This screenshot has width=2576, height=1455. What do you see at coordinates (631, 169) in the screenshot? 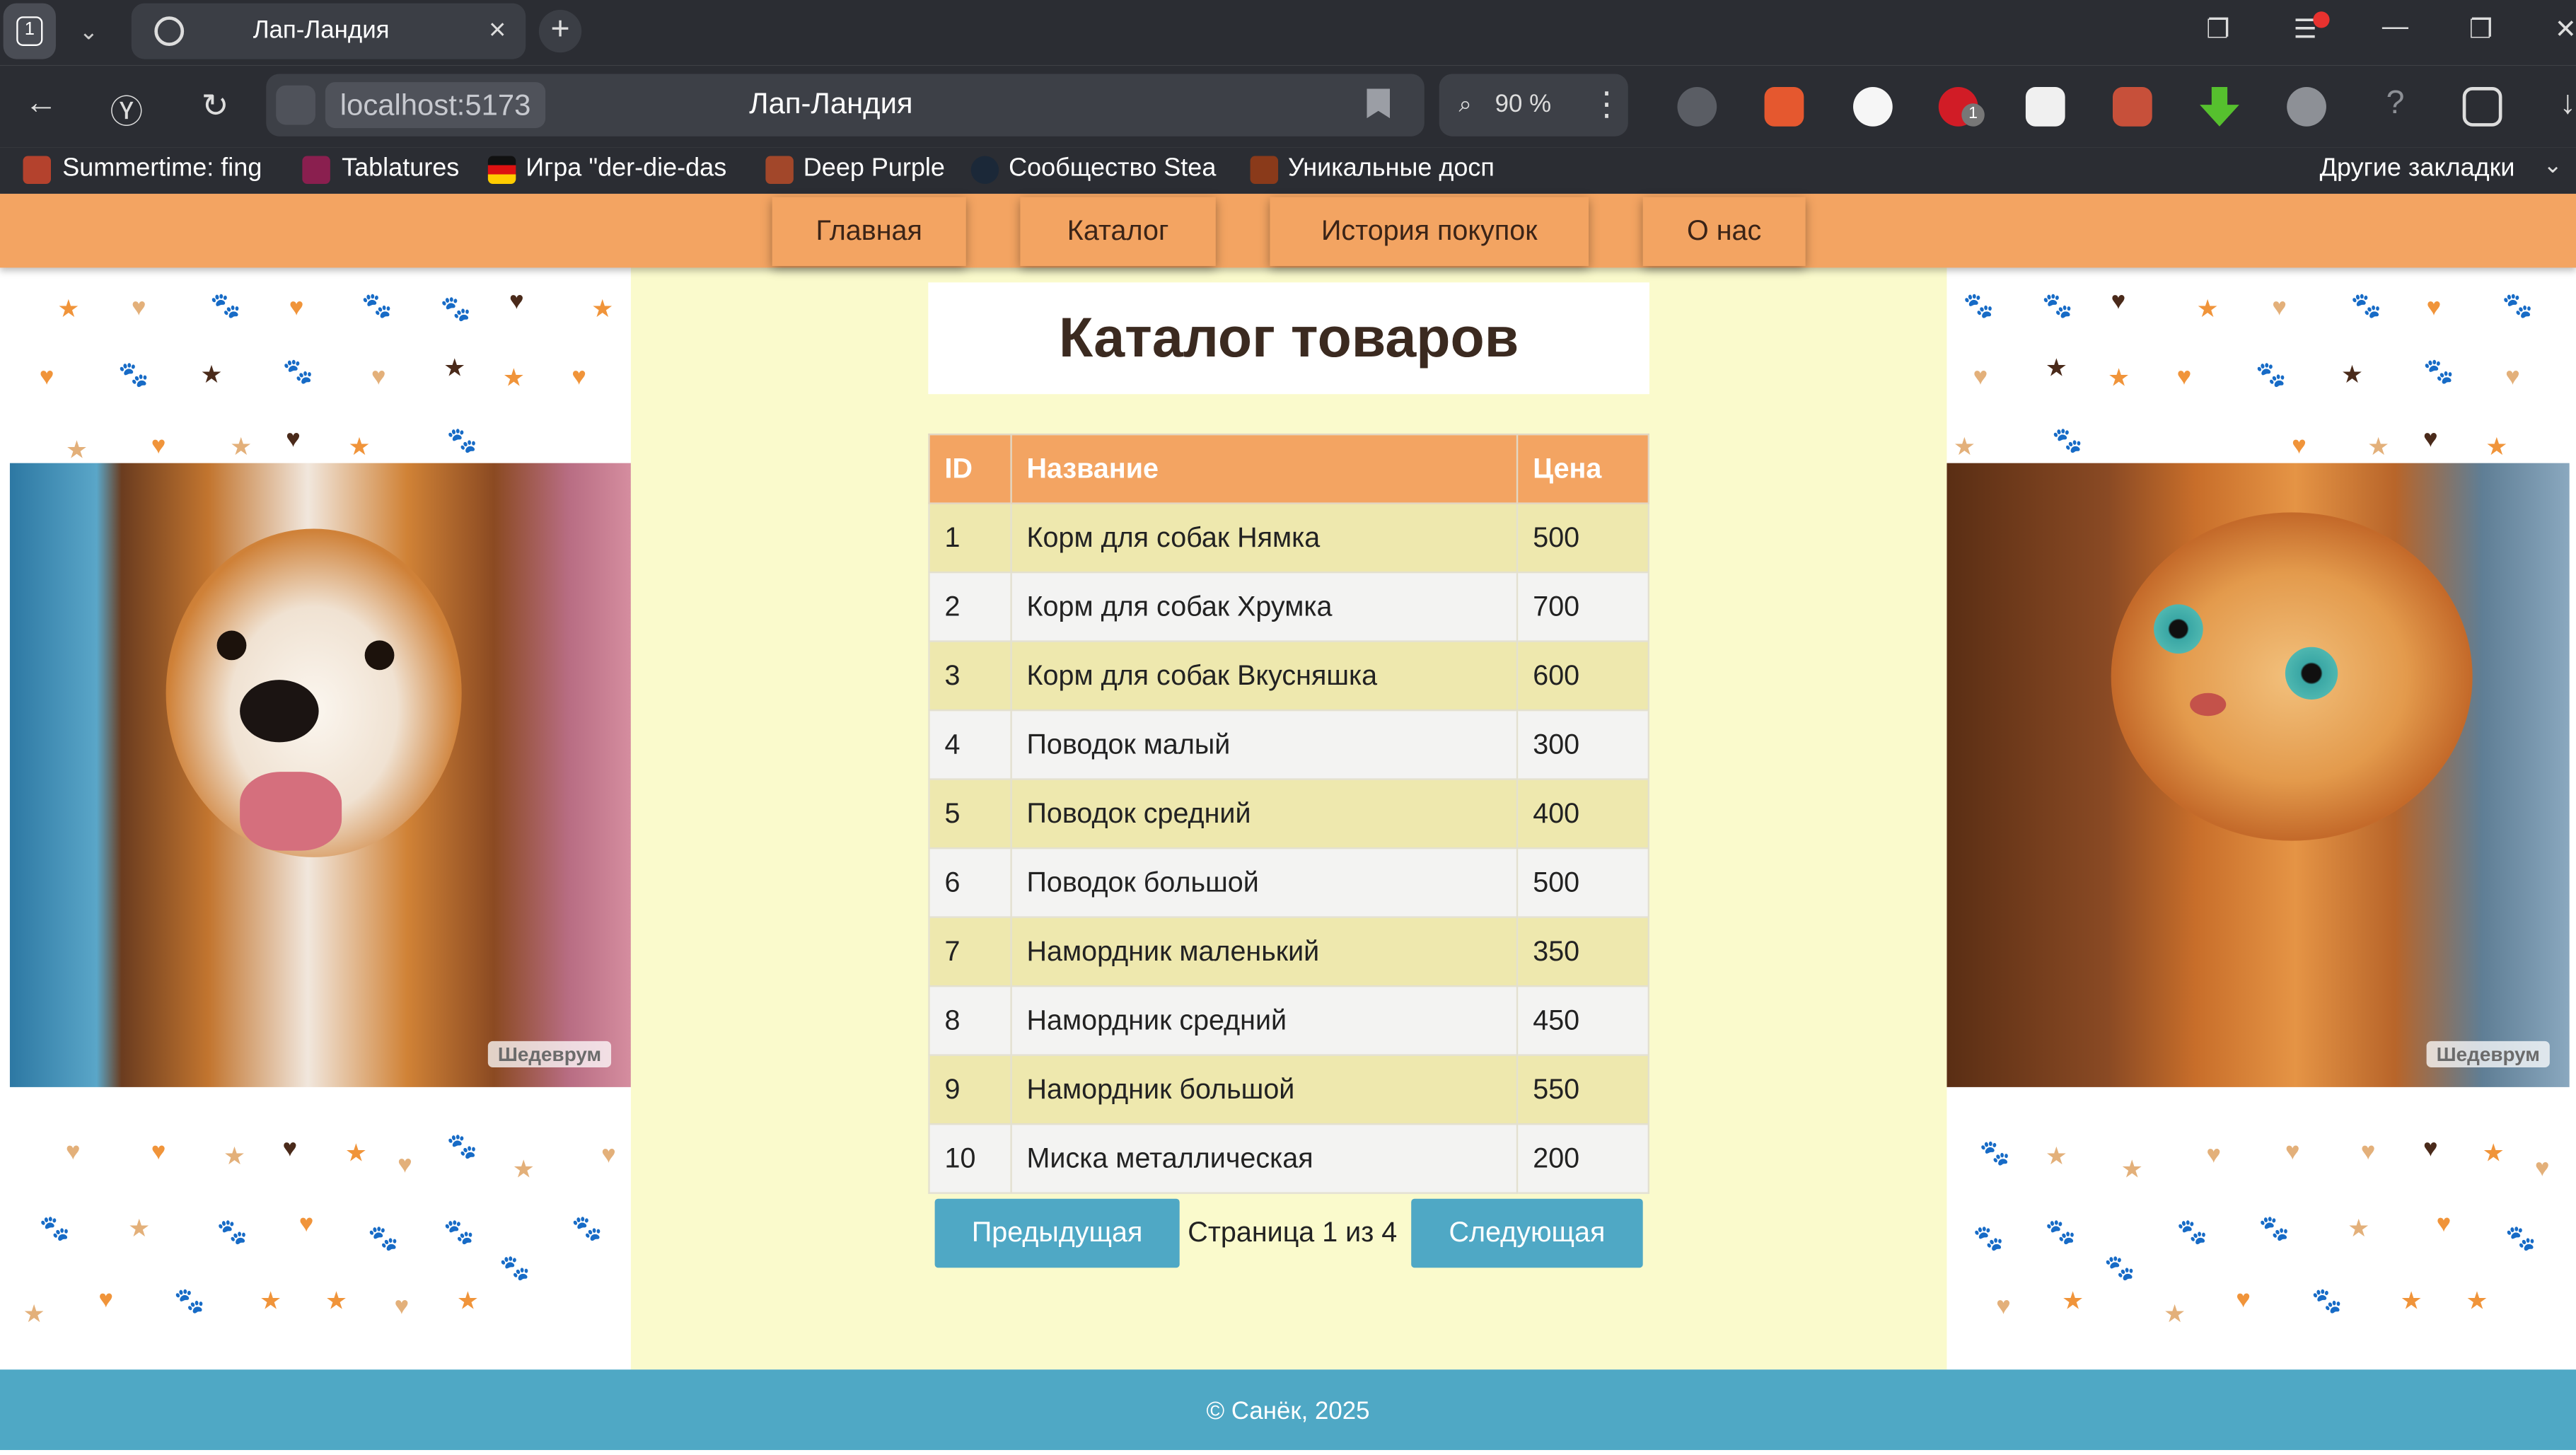
I see `bookmark-item: Игра "der-die-das` at bounding box center [631, 169].